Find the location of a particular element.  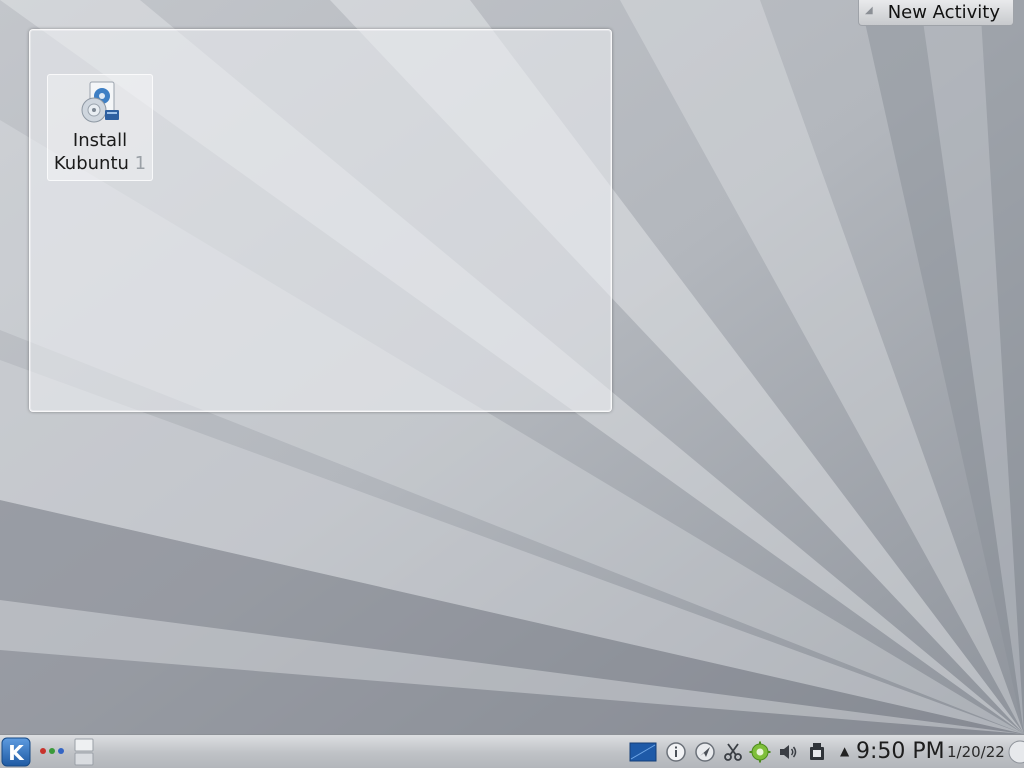

toolbox-nub-icon: ◢ is located at coordinates (869, 10).